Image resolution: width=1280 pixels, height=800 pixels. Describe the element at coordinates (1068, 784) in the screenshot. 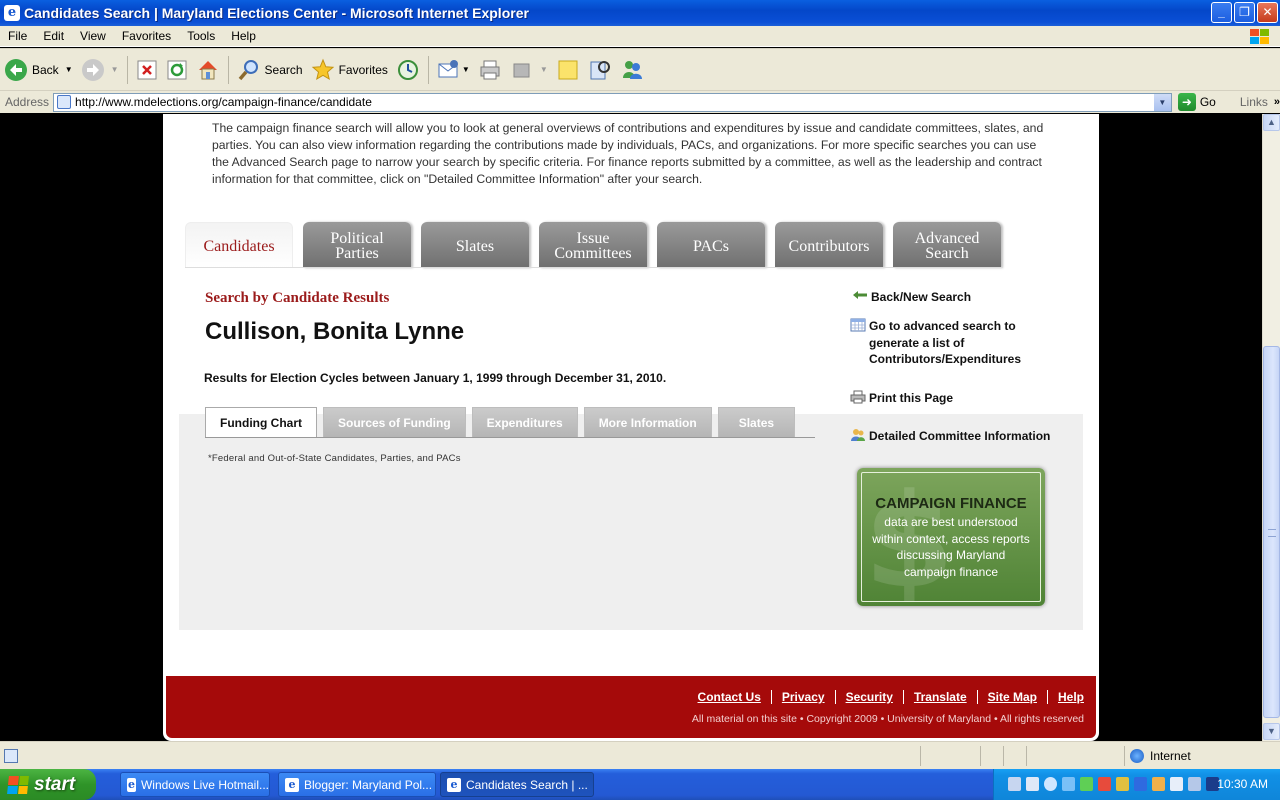

I see `network-icon` at that location.